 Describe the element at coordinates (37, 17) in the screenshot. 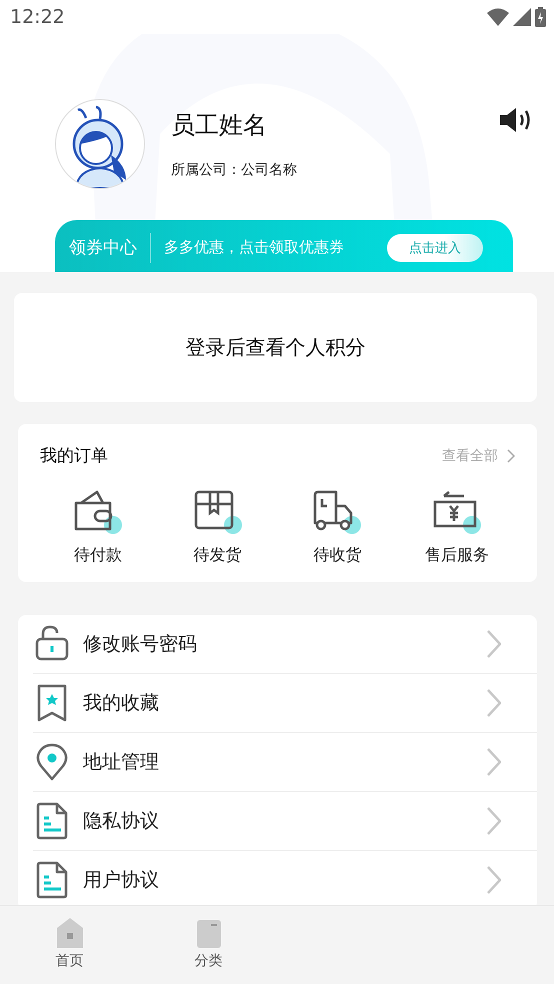

I see `status-time: 12:22` at that location.